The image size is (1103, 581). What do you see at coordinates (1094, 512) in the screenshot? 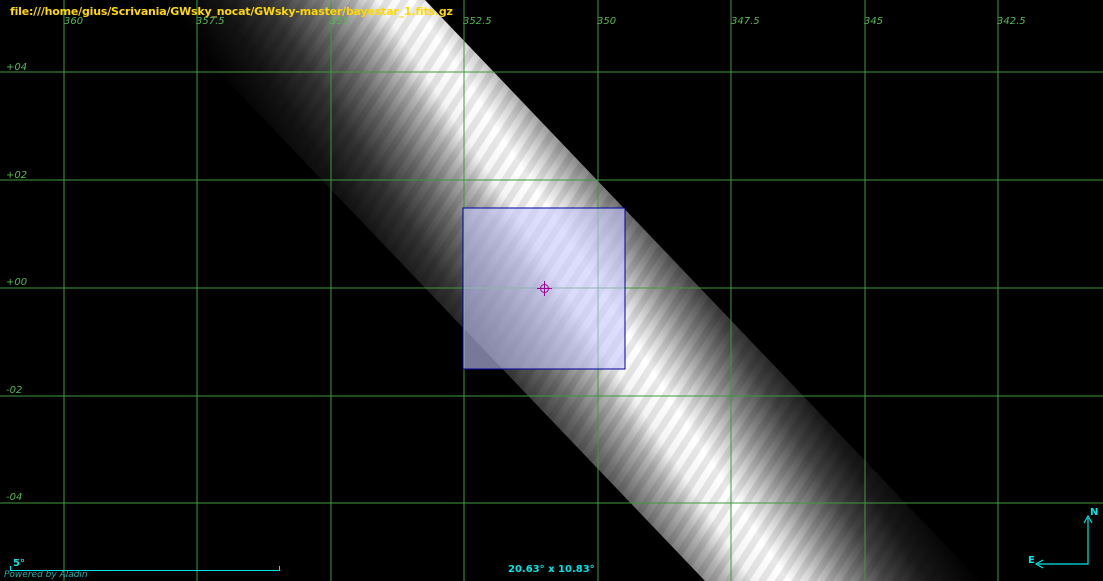
I see `compass-north-label: N` at bounding box center [1094, 512].